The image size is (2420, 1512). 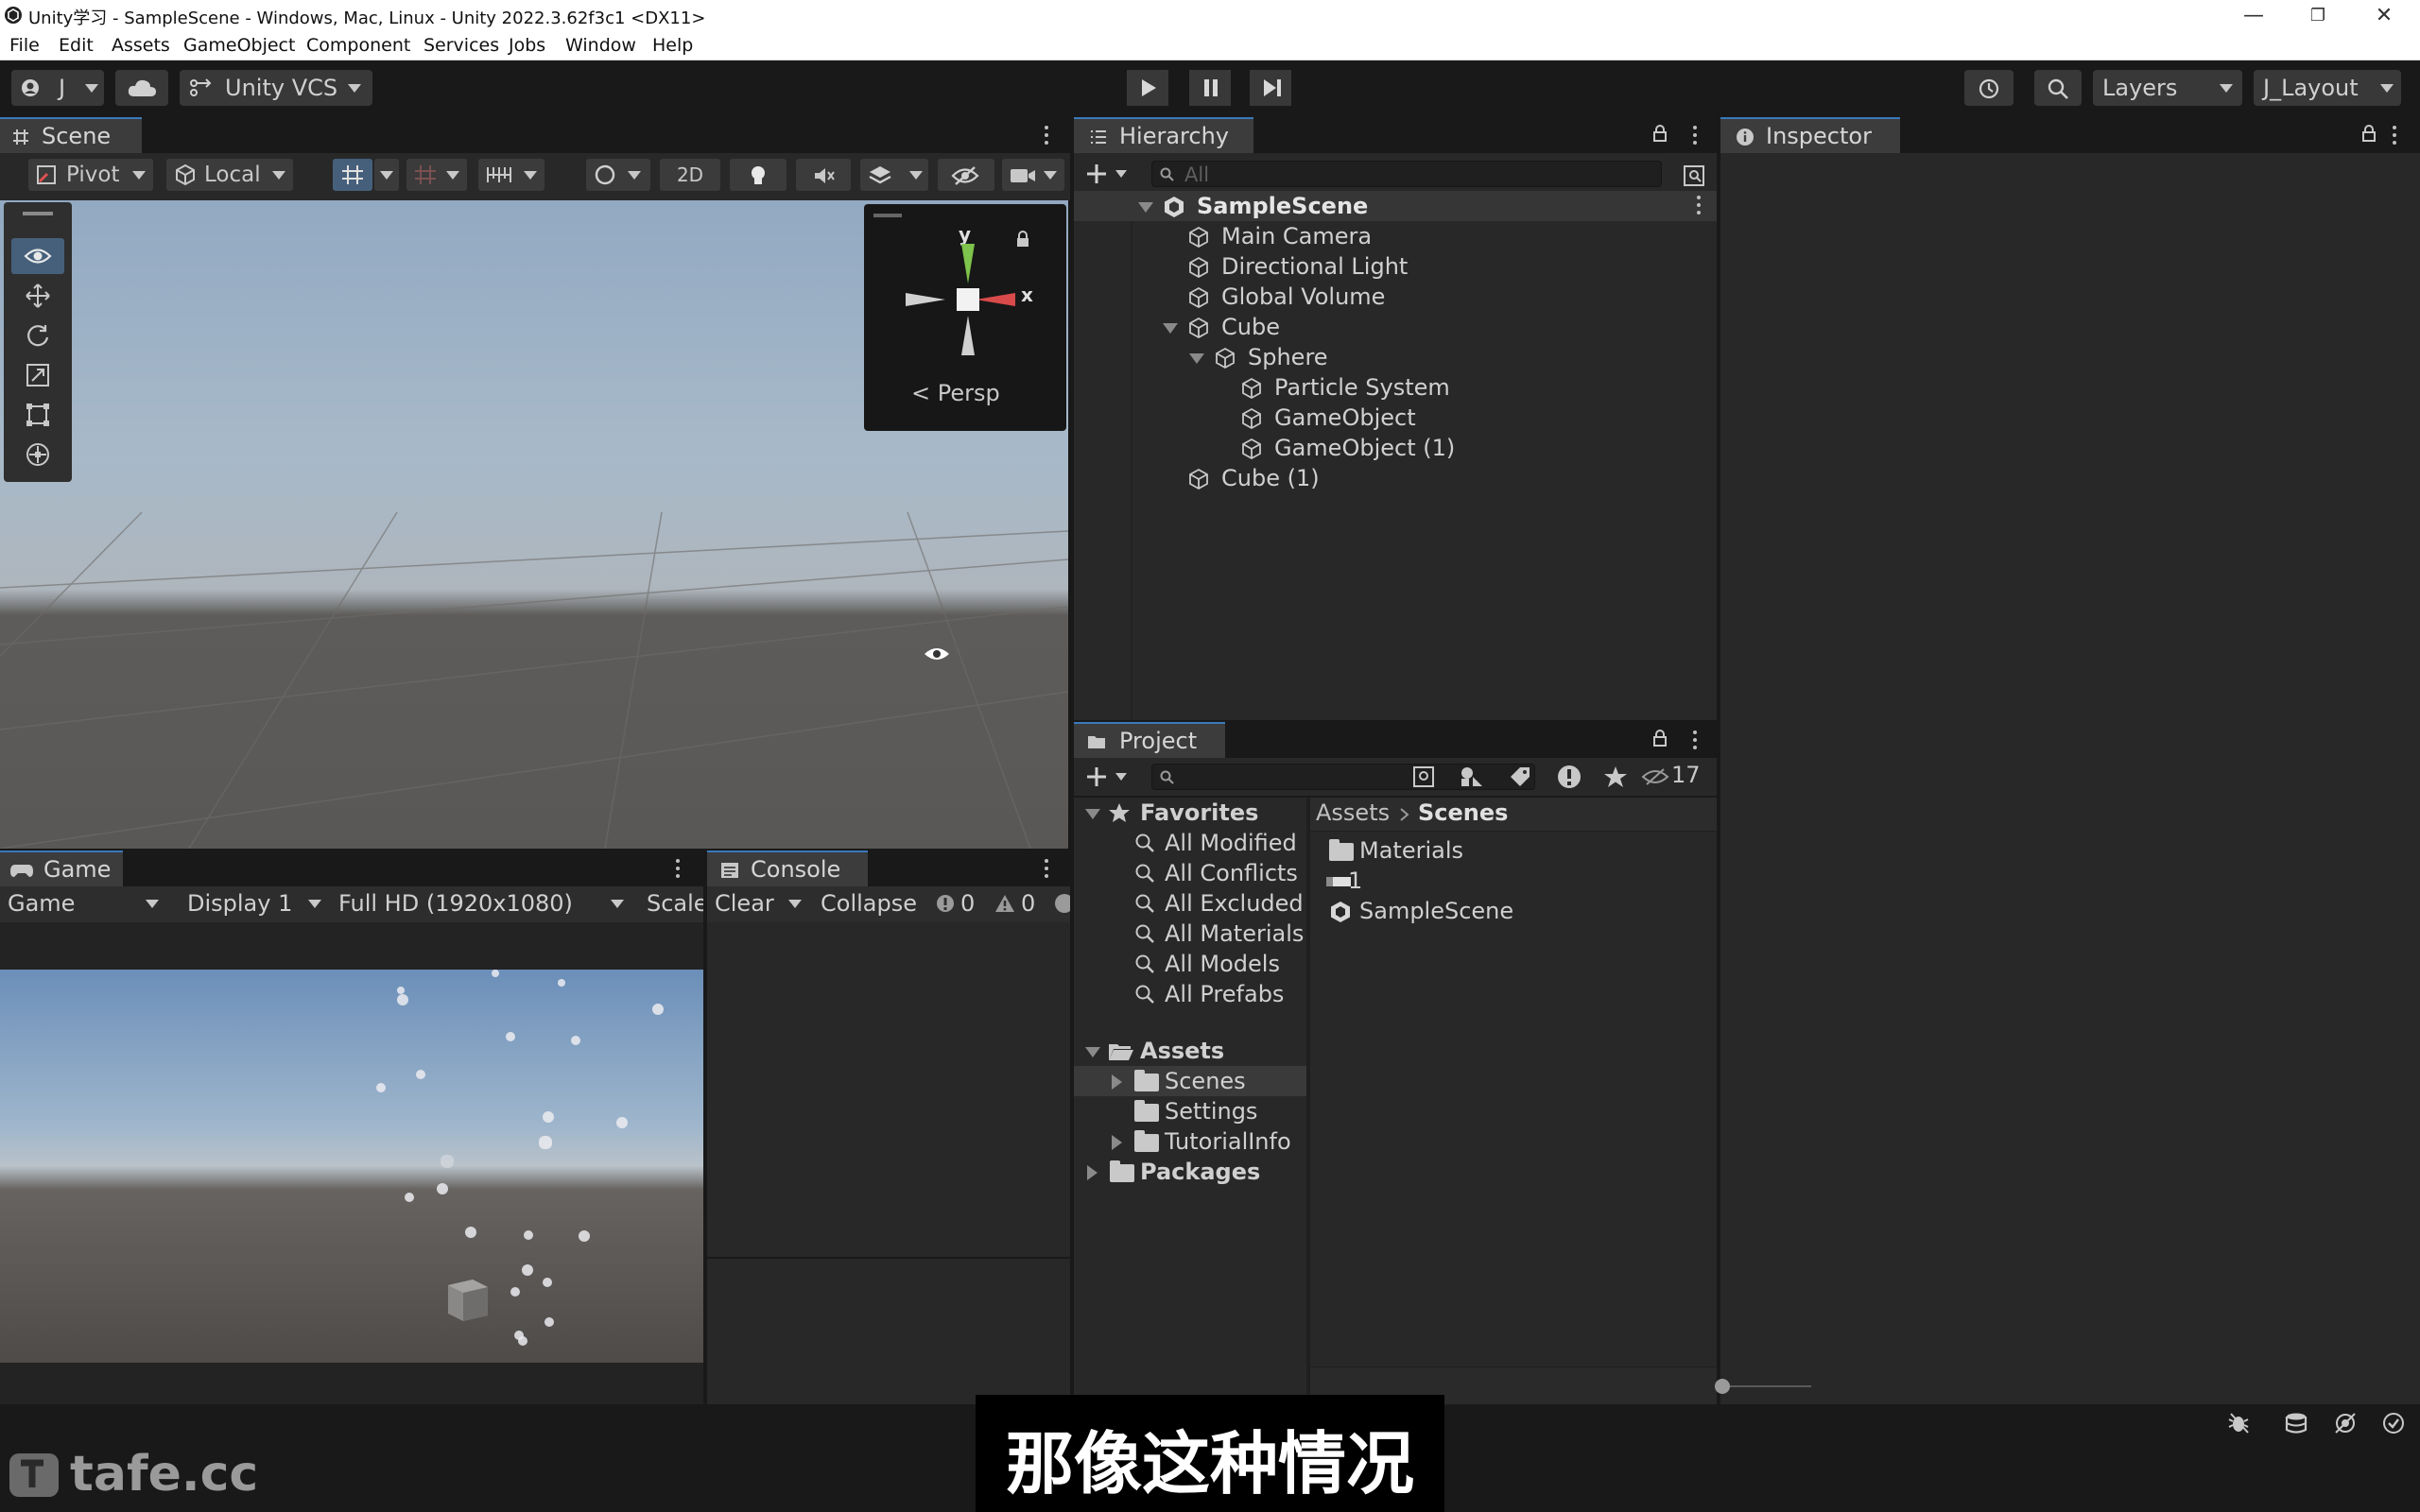 What do you see at coordinates (1513, 850) in the screenshot?
I see `file-item: Materials` at bounding box center [1513, 850].